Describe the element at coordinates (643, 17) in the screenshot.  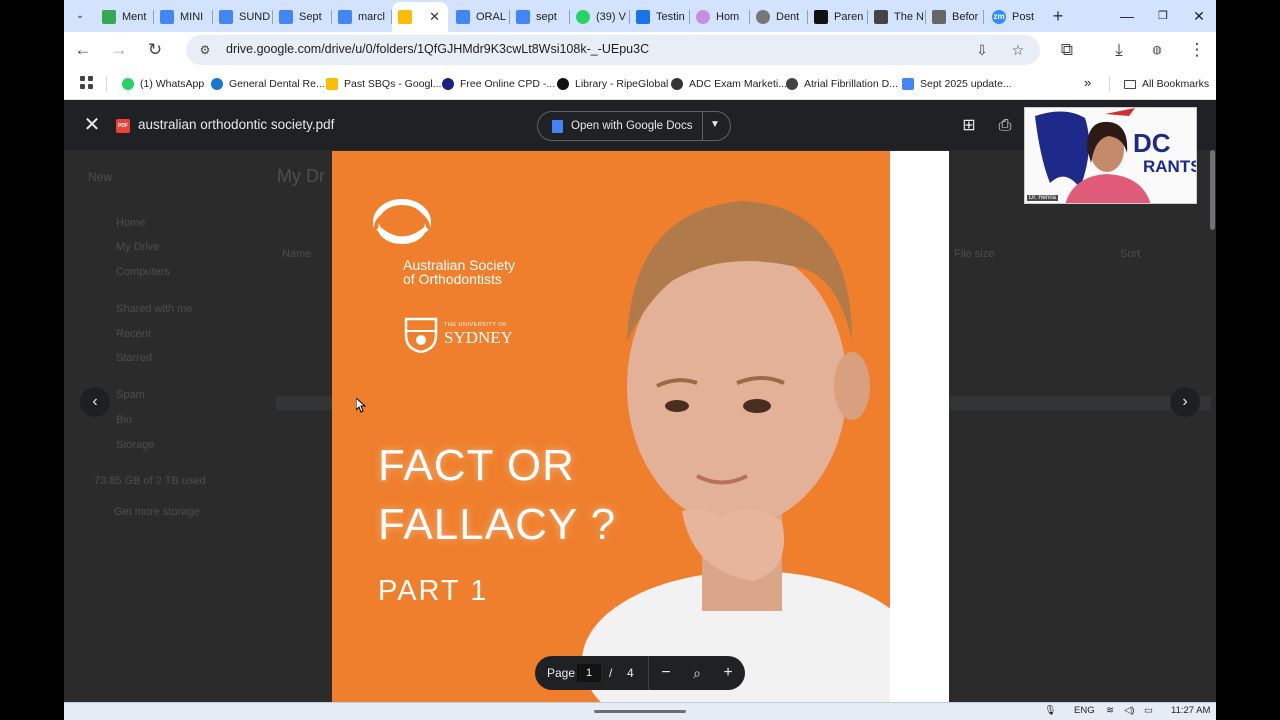
I see `testing-icon` at that location.